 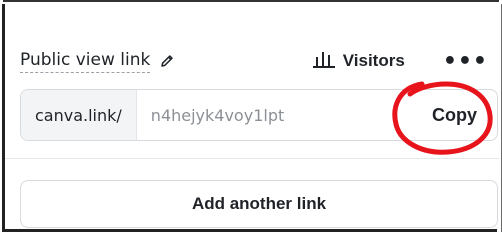 I want to click on visitors-label: Visitors, so click(x=373, y=60).